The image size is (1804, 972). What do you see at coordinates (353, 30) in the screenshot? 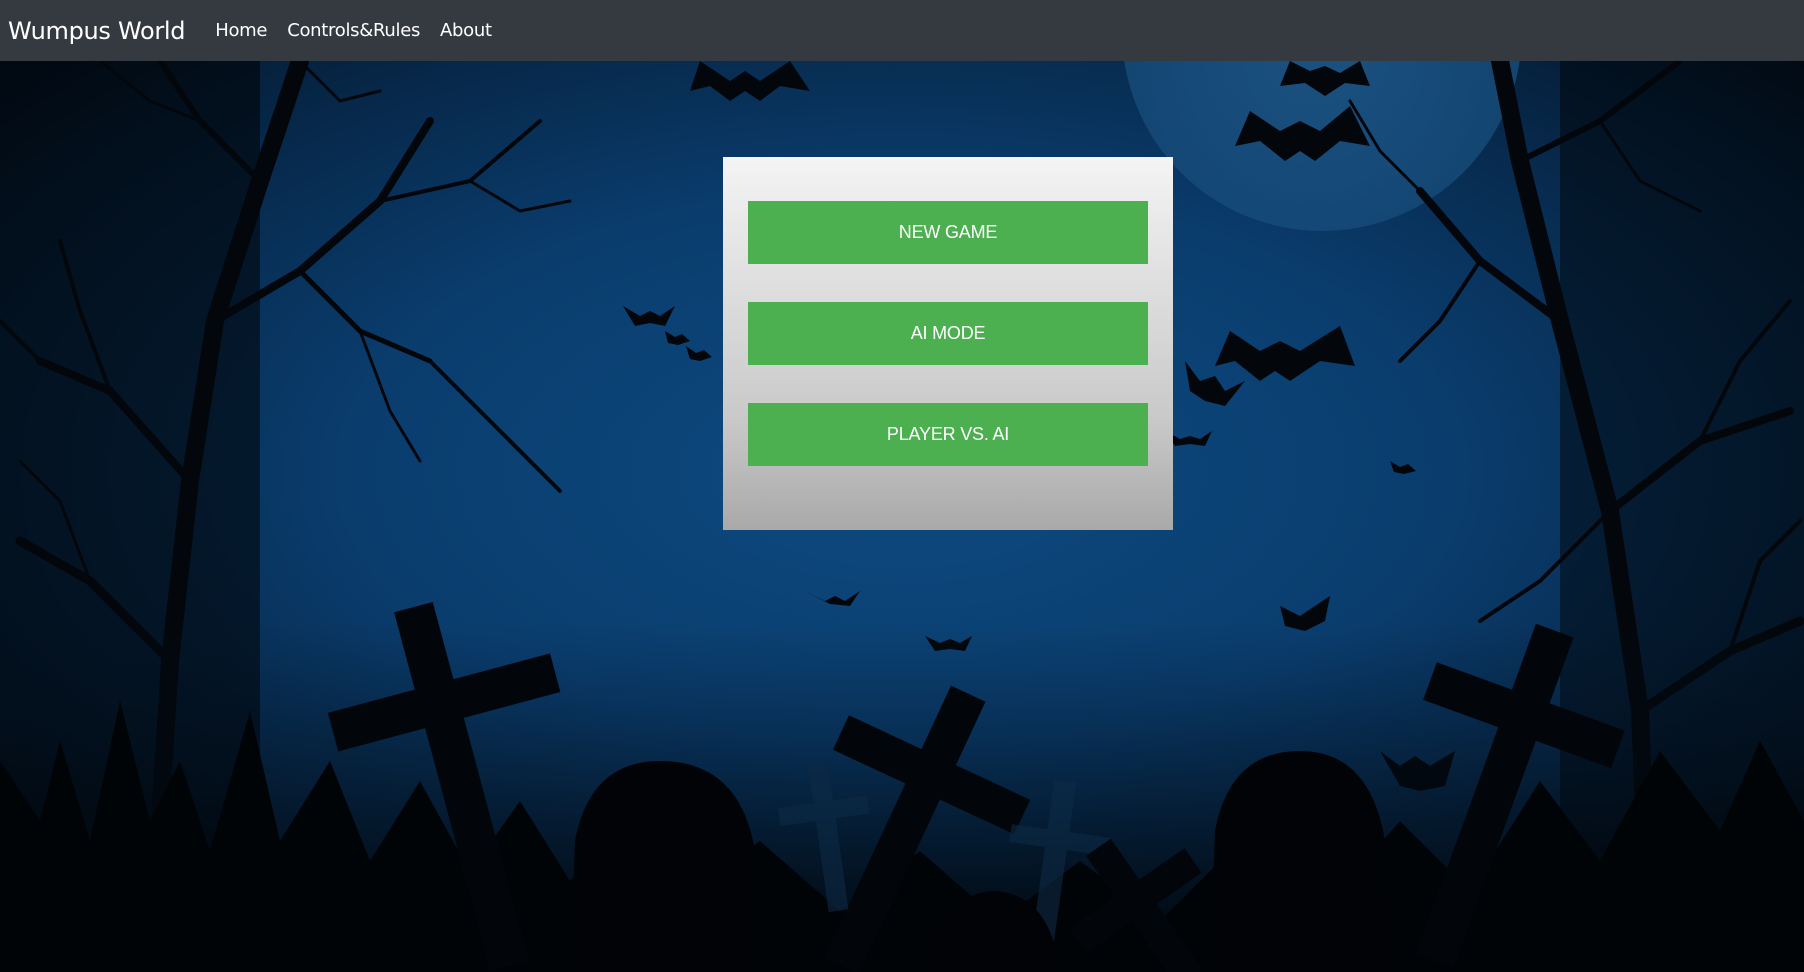
I see `nav-link-controls-rules: Controls&Rules` at bounding box center [353, 30].